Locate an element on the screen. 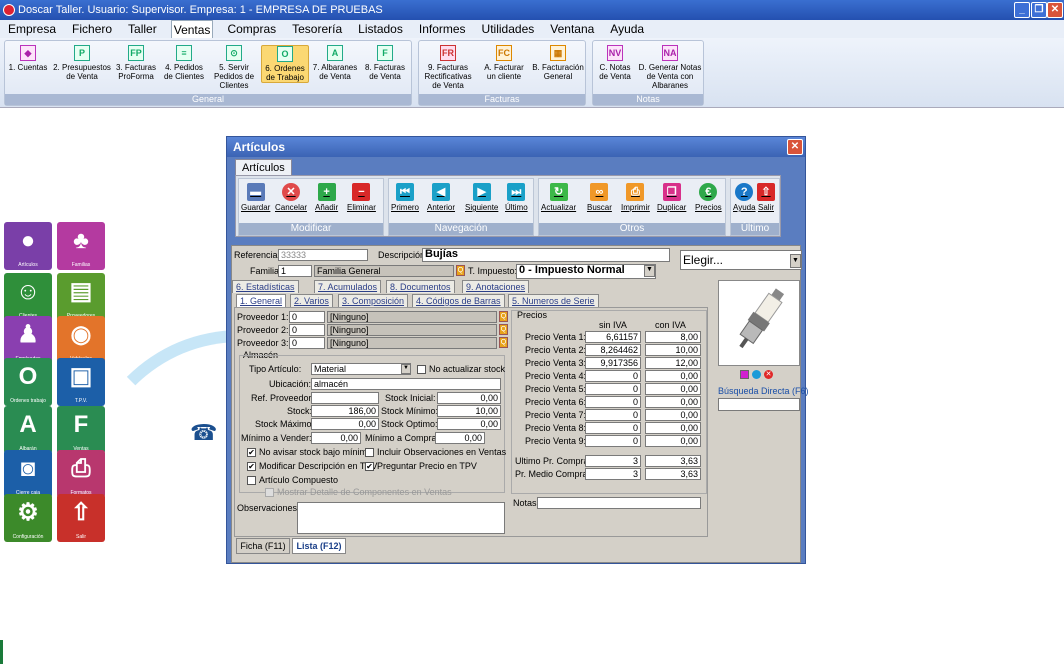  precios-button: € Precios is located at coordinates (708, 197).